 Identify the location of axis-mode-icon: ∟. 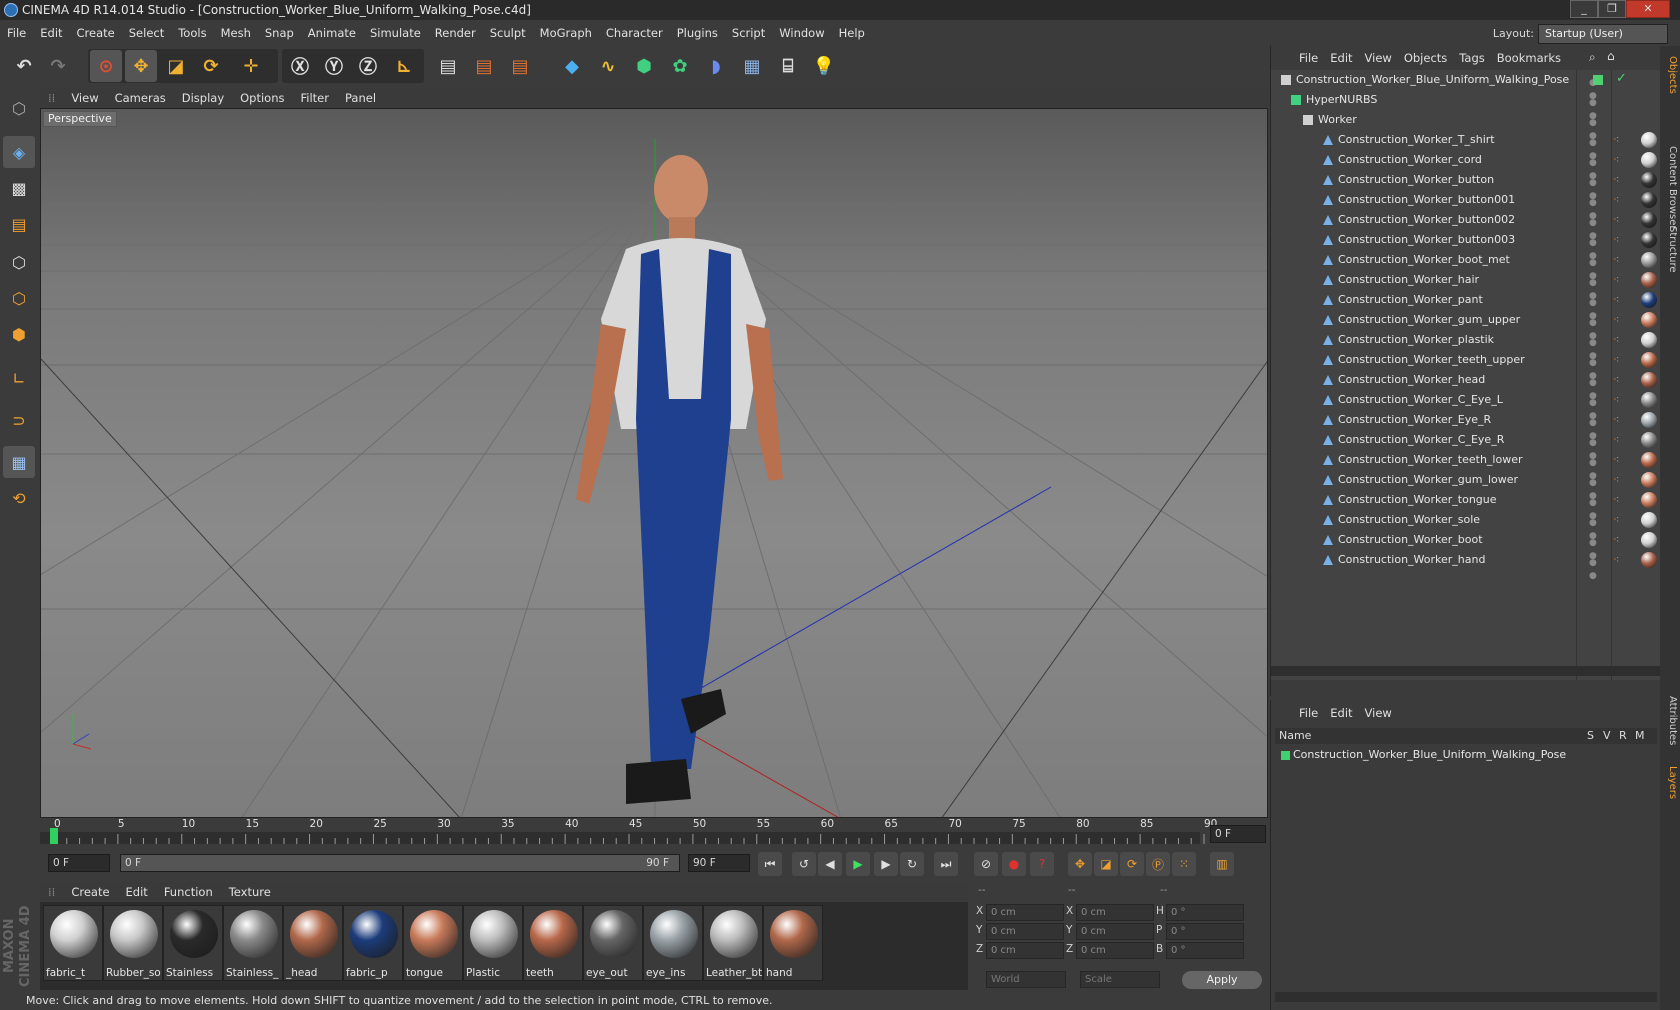
(19, 378).